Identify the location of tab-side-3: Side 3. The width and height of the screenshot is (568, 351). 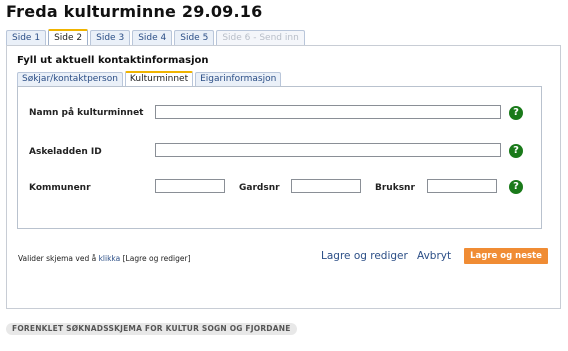
(110, 37).